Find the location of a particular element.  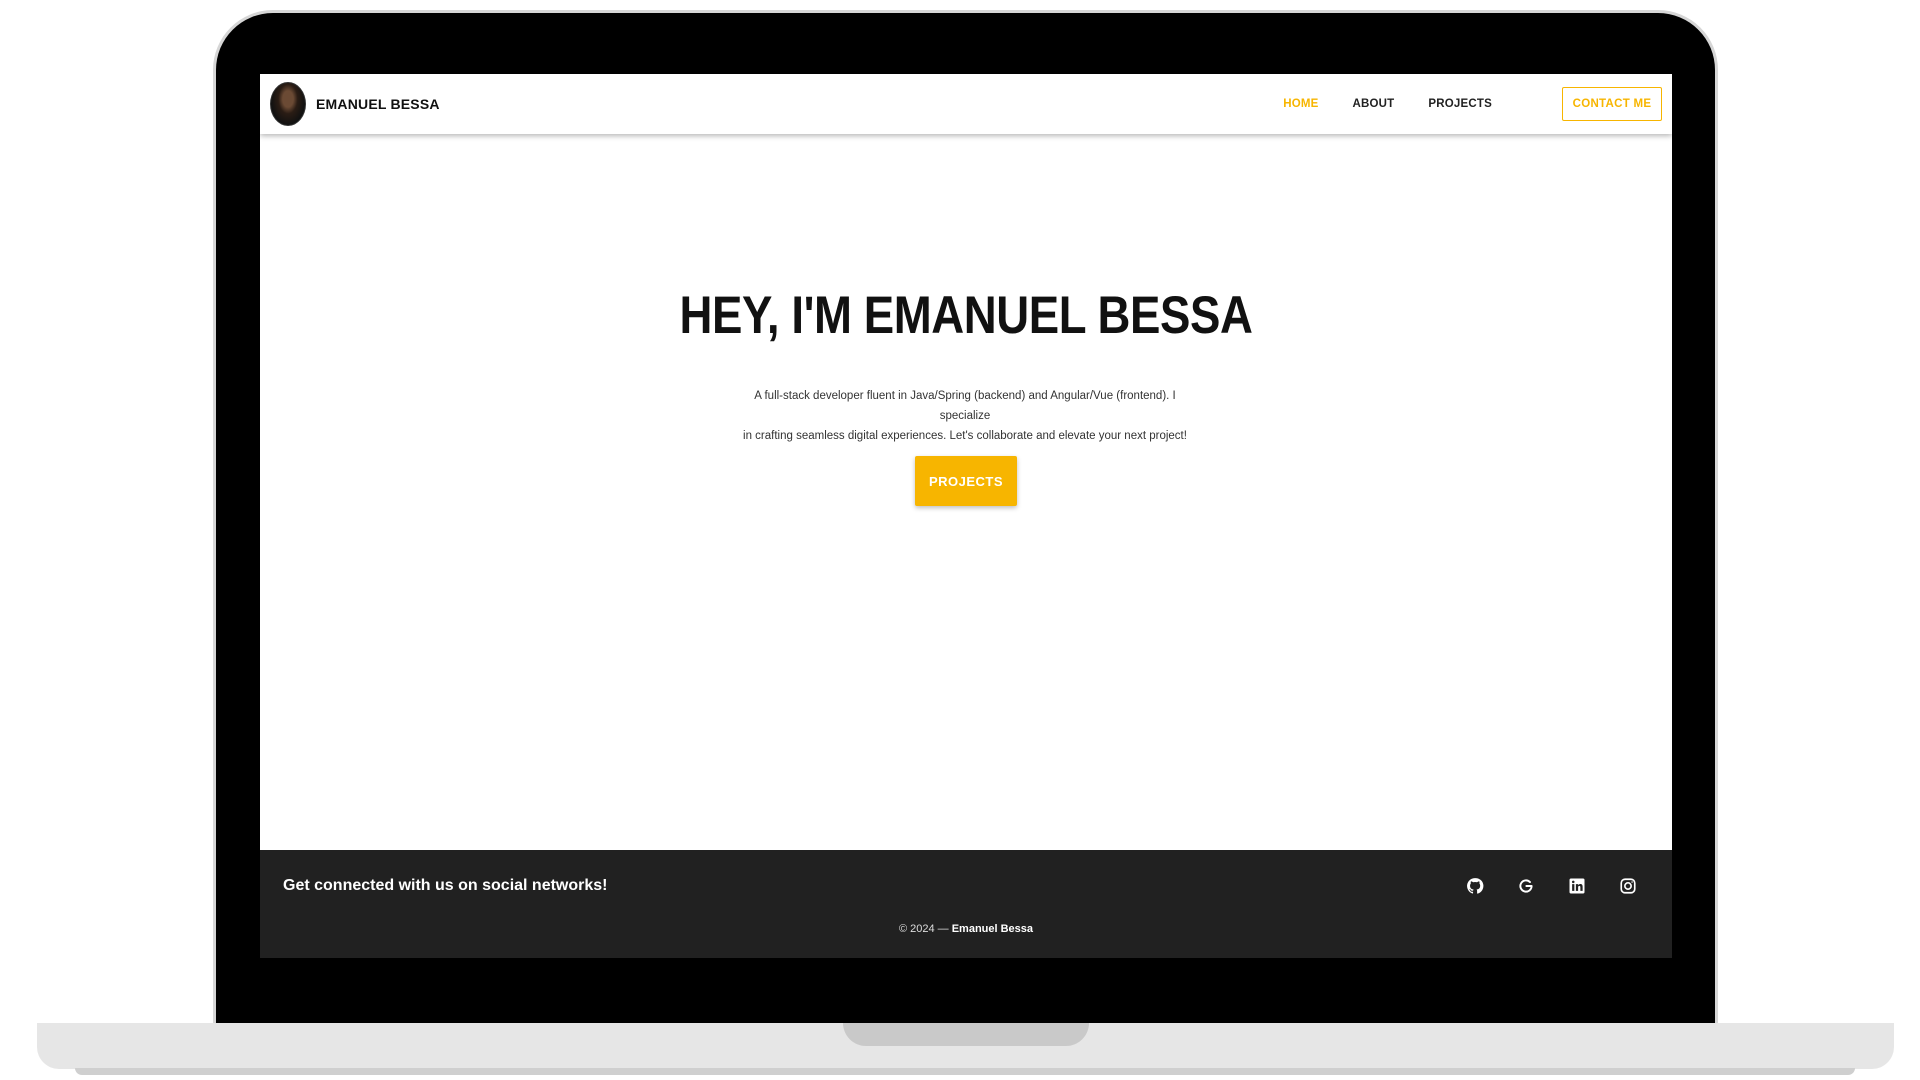

brand: EMANUEL BESSA is located at coordinates (355, 104).